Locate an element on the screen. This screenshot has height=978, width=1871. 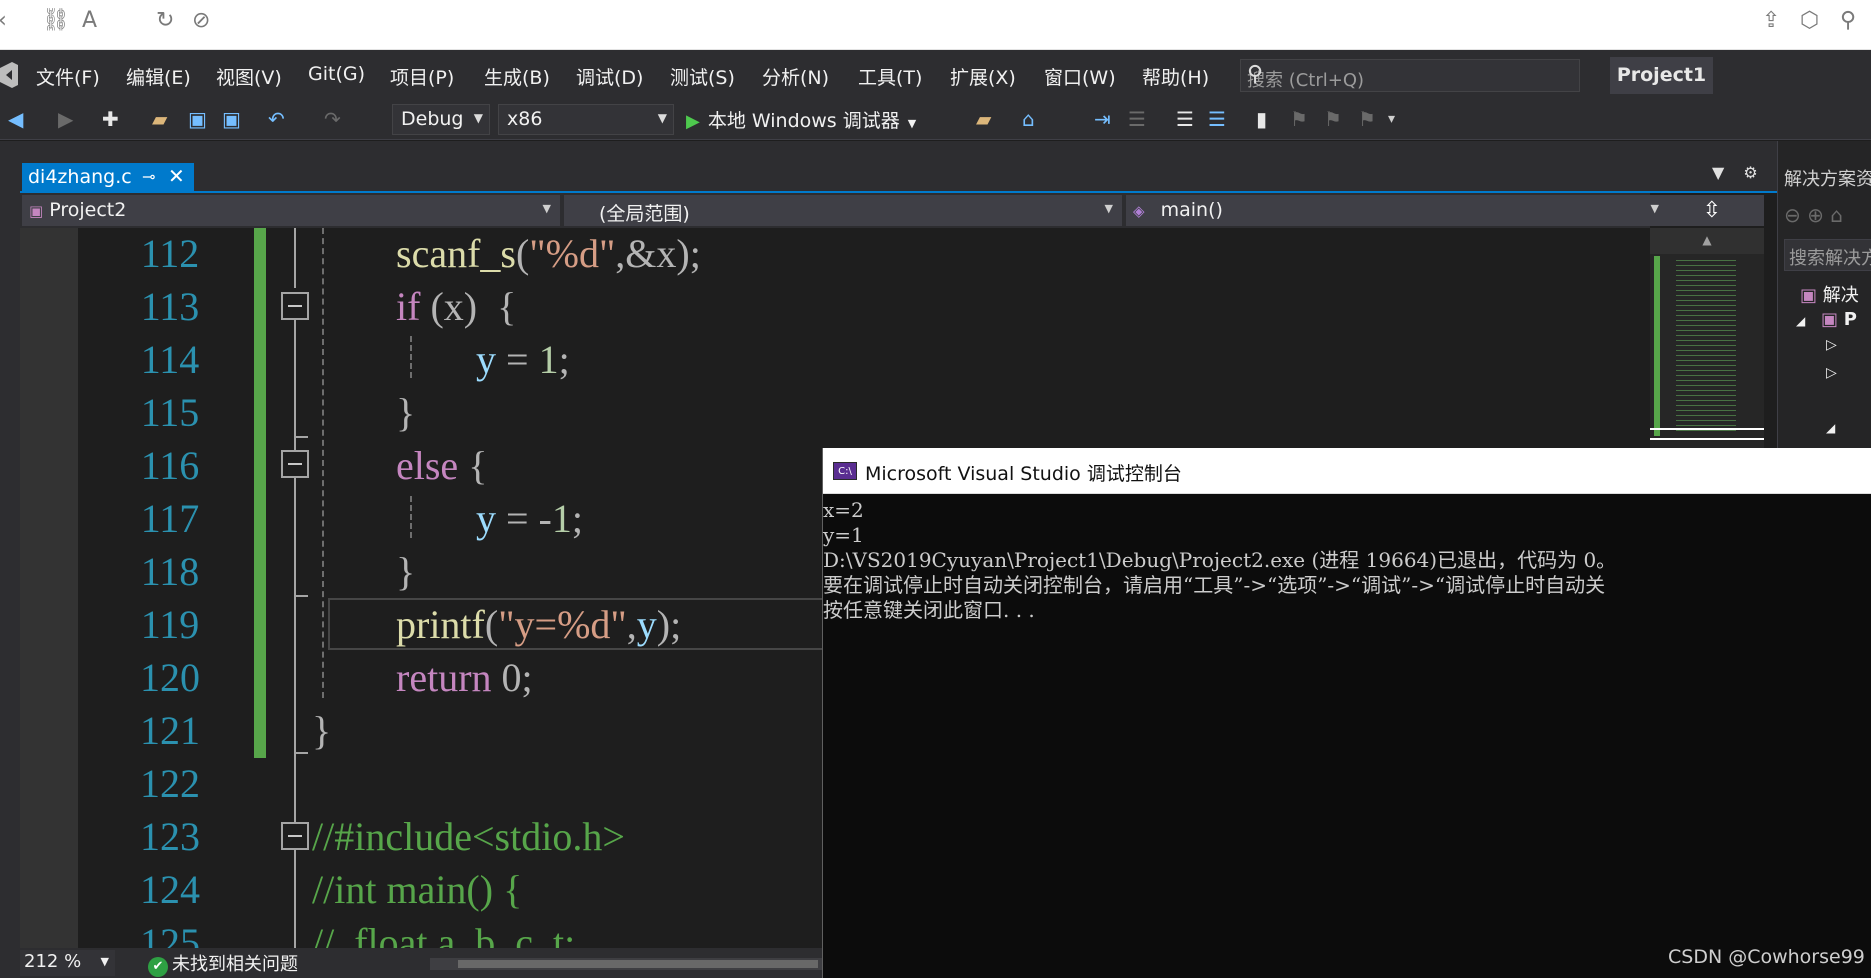
code-line-115: } is located at coordinates (406, 412).